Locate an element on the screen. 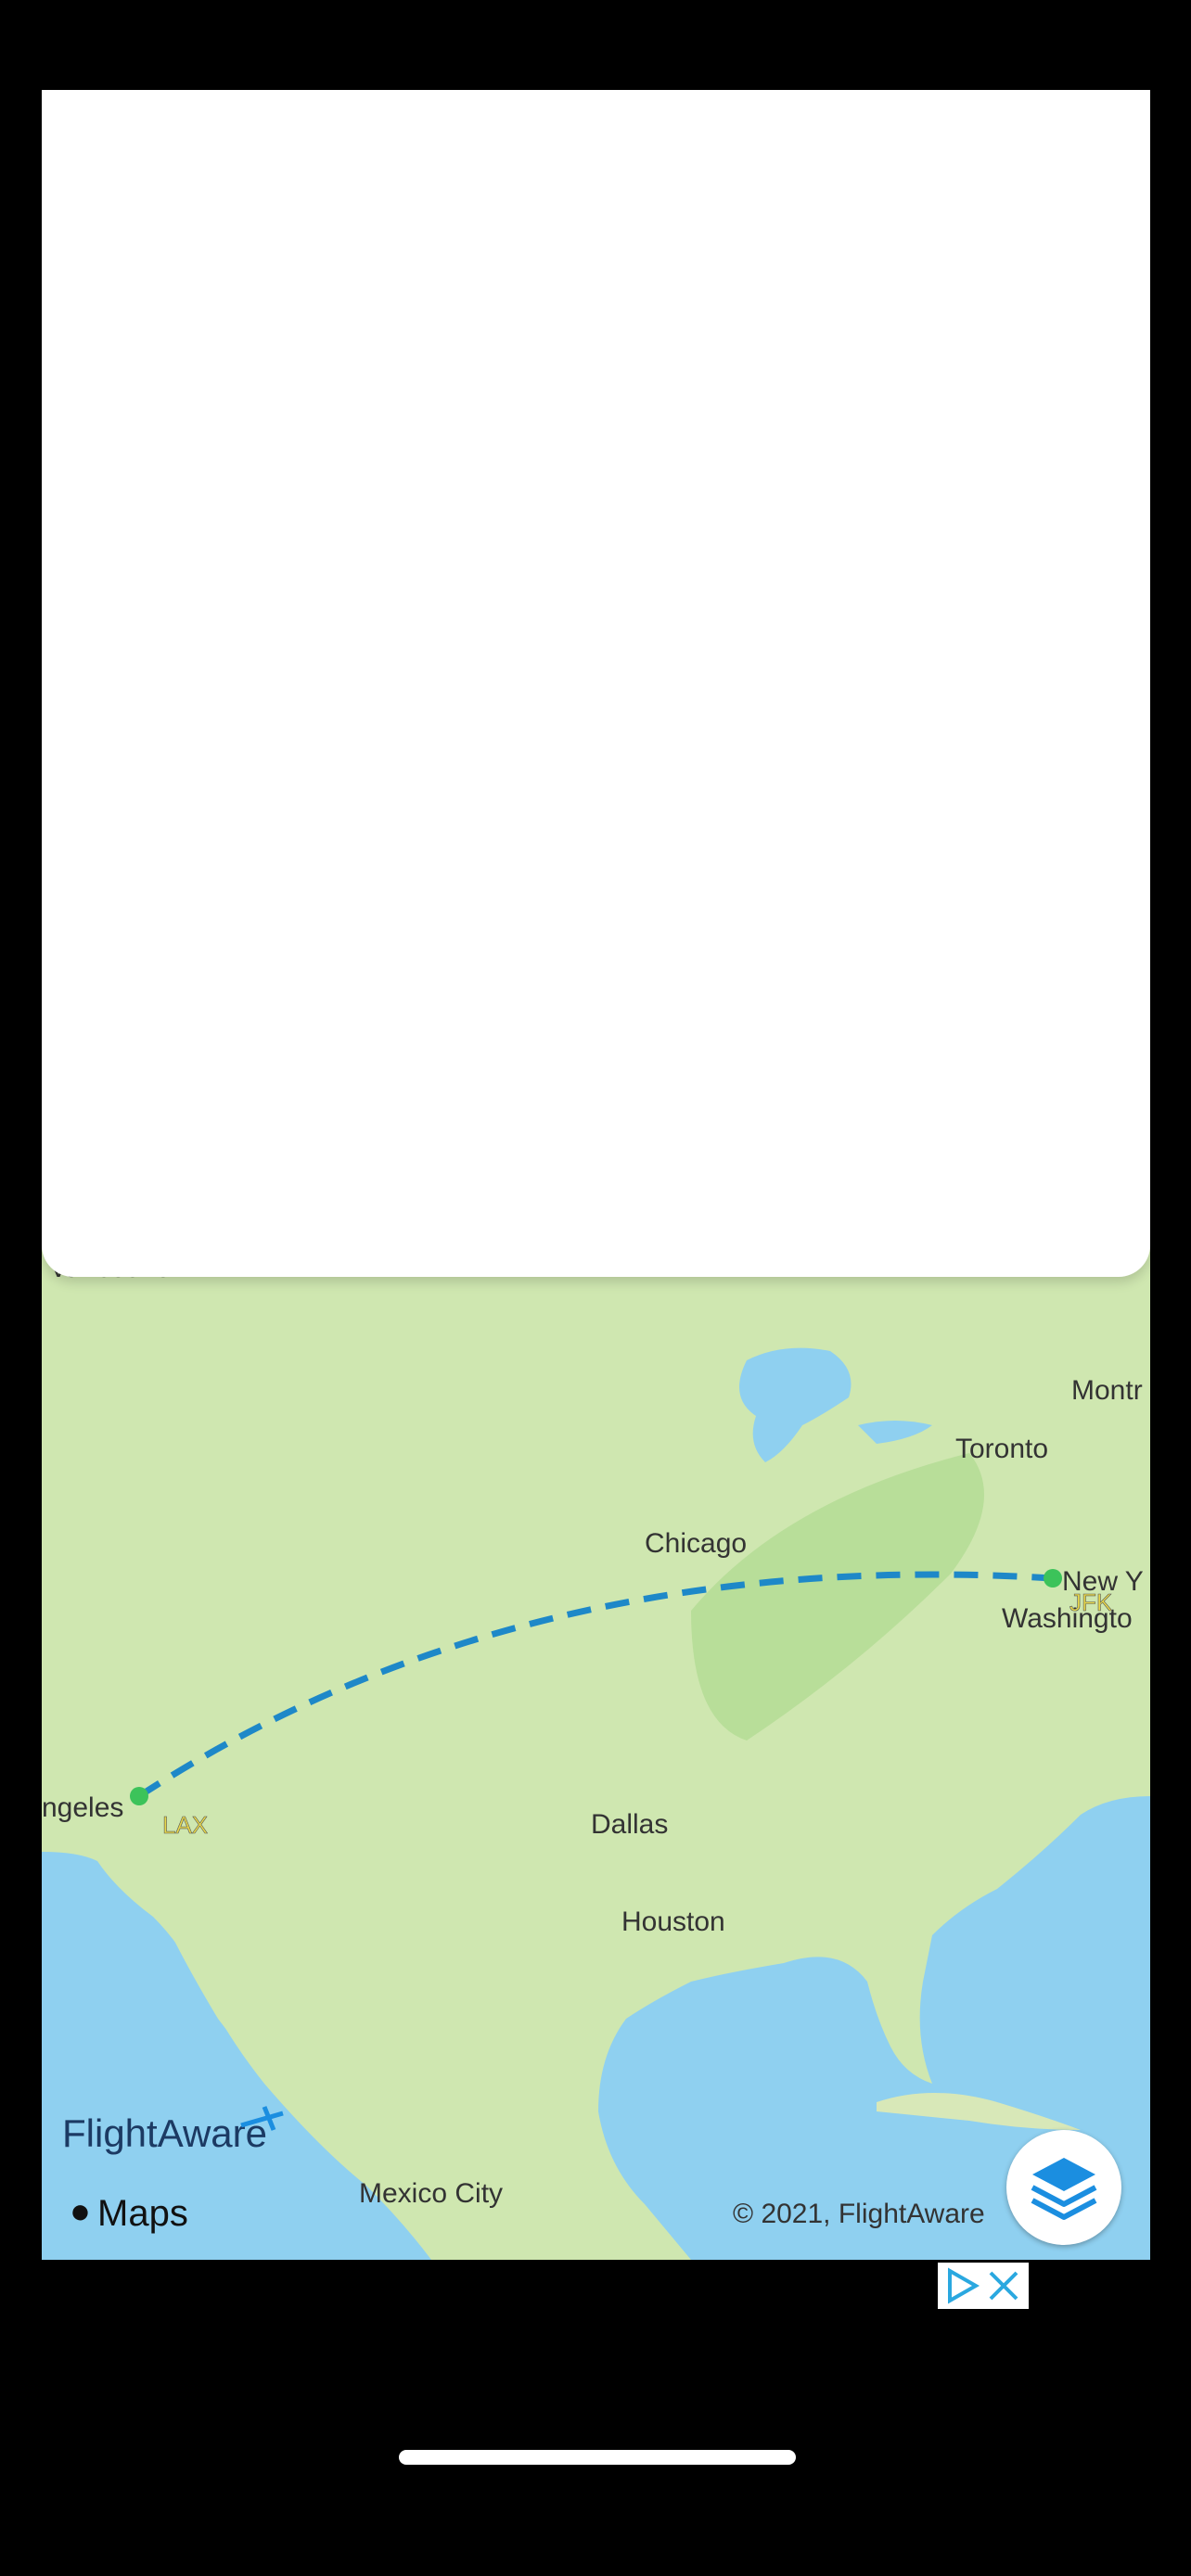  share-icon is located at coordinates (1073, 264).